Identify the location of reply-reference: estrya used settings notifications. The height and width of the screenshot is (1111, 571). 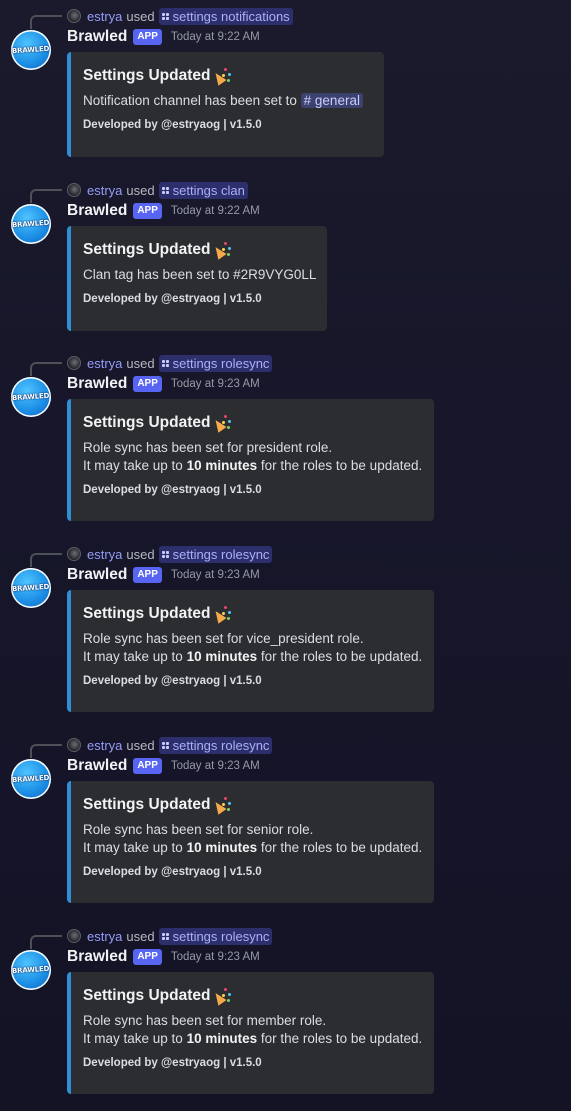
(180, 16).